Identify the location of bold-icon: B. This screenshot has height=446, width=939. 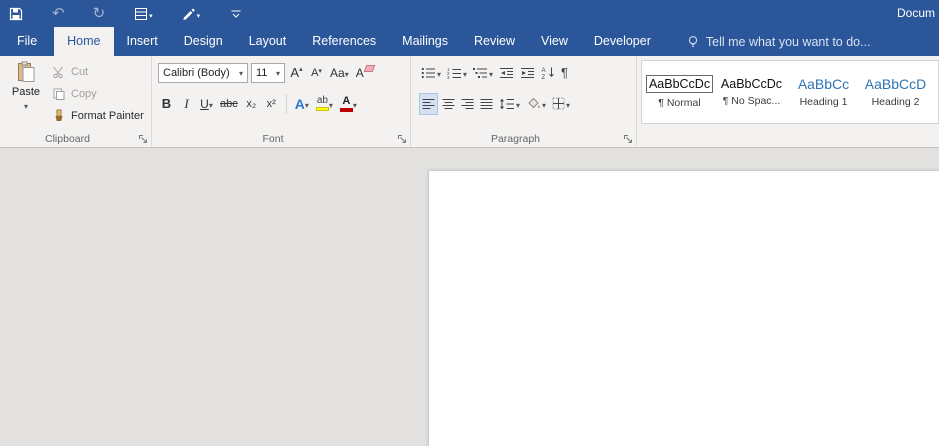
(166, 103).